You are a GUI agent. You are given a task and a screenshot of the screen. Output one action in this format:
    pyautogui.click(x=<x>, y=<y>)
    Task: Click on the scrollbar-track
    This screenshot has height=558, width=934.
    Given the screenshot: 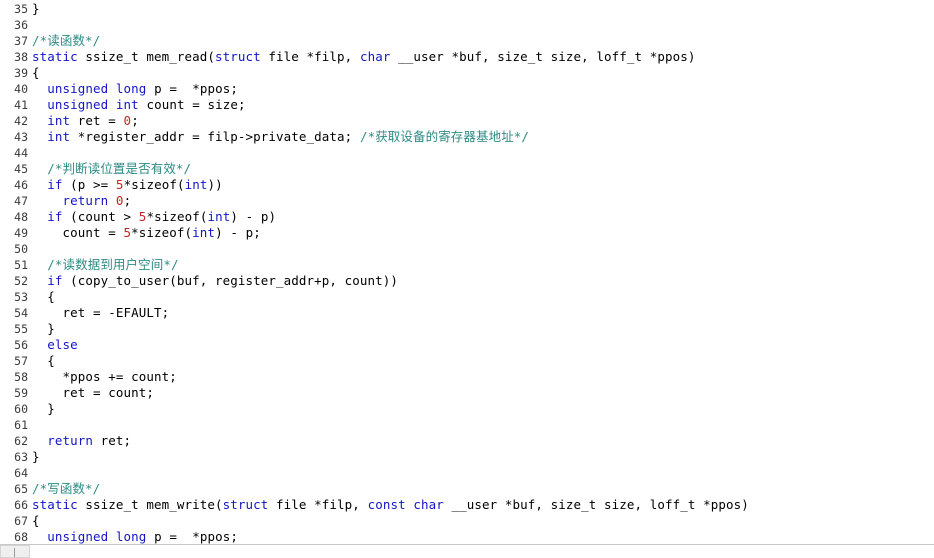 What is the action you would take?
    pyautogui.click(x=467, y=551)
    